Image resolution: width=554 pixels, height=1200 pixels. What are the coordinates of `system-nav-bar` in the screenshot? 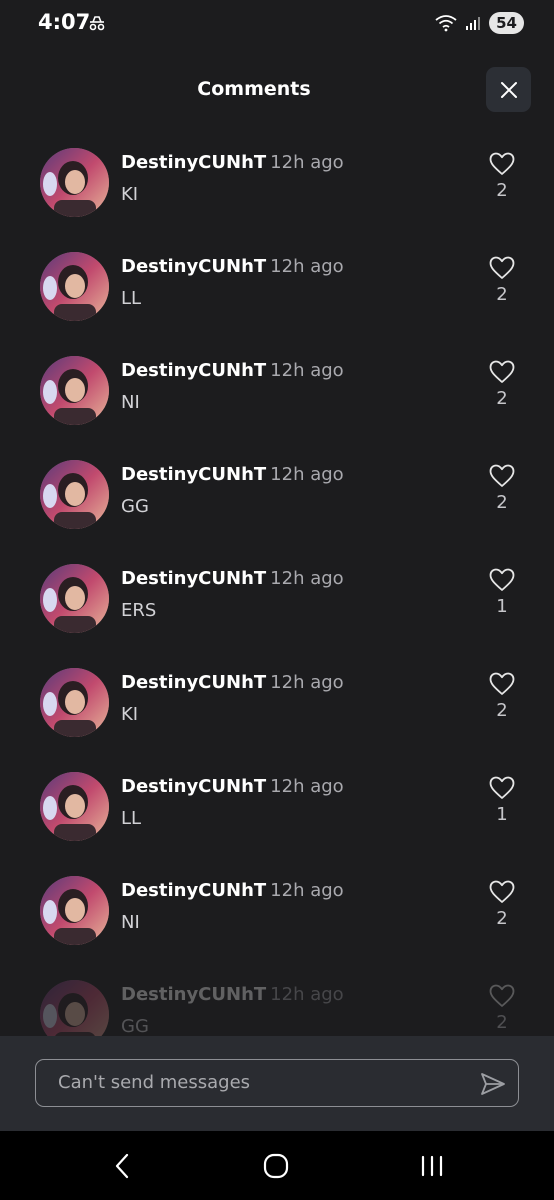 It's located at (277, 1165).